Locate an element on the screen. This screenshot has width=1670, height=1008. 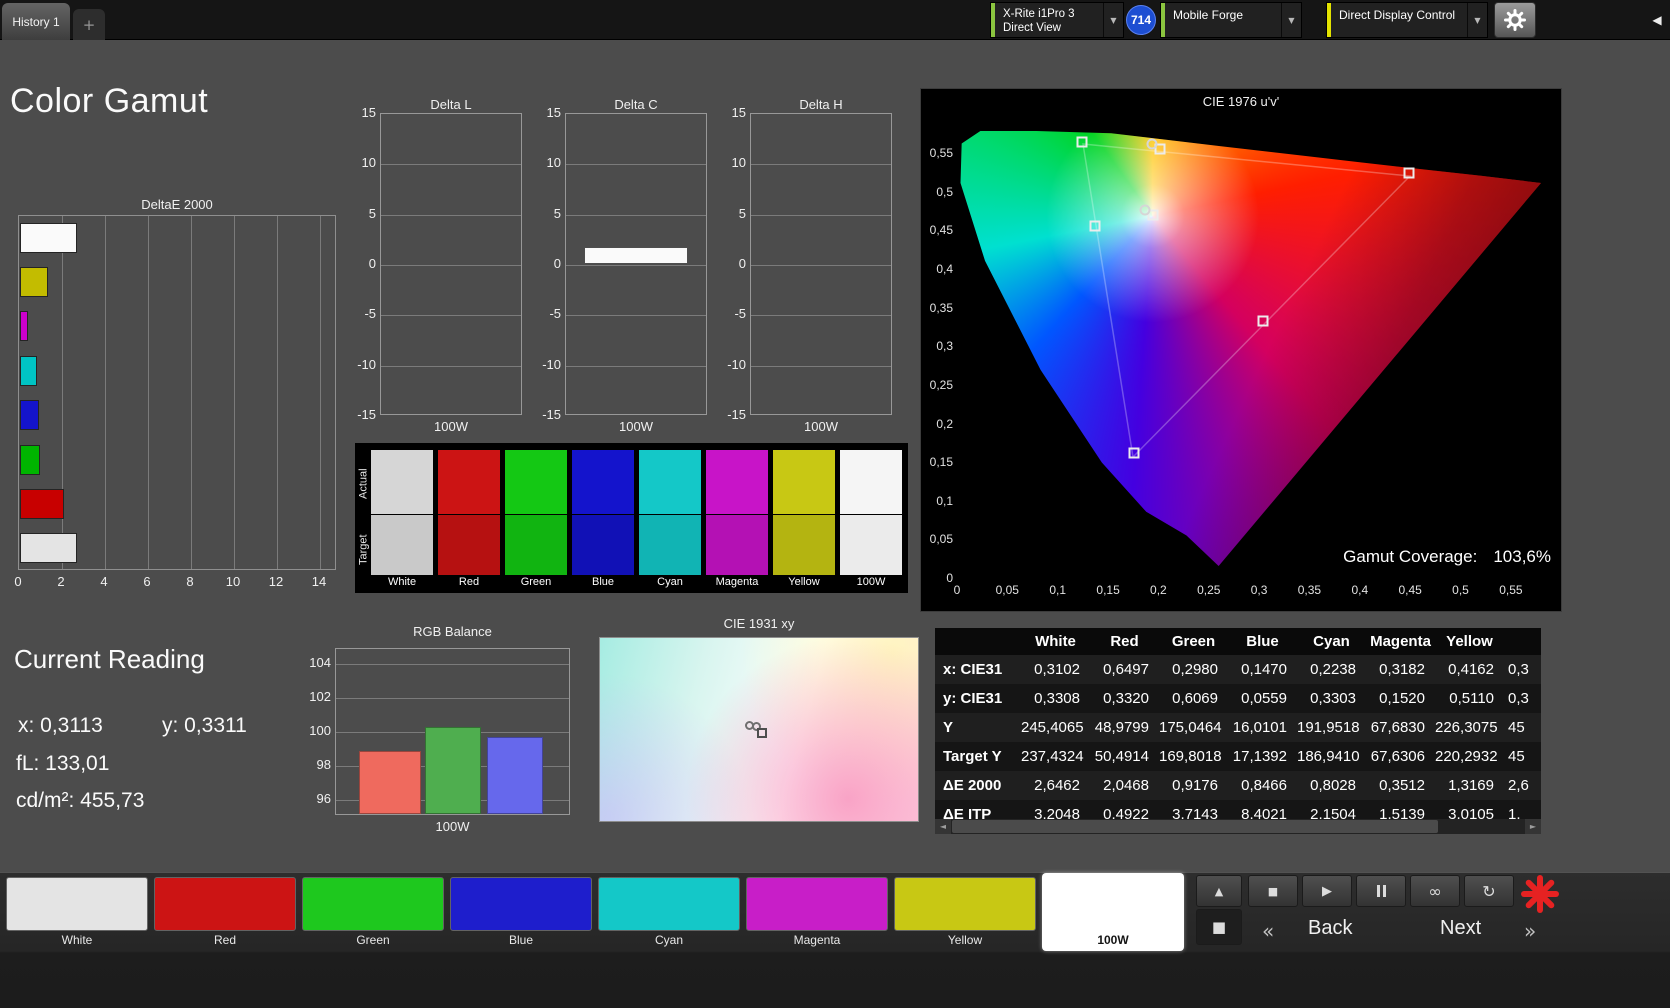
pattern-button-blue: Blue is located at coordinates (521, 913).